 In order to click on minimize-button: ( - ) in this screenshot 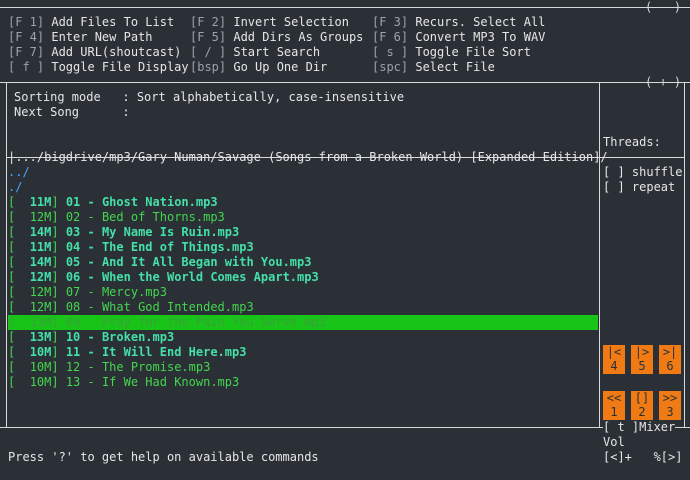, I will do `click(663, 7)`.